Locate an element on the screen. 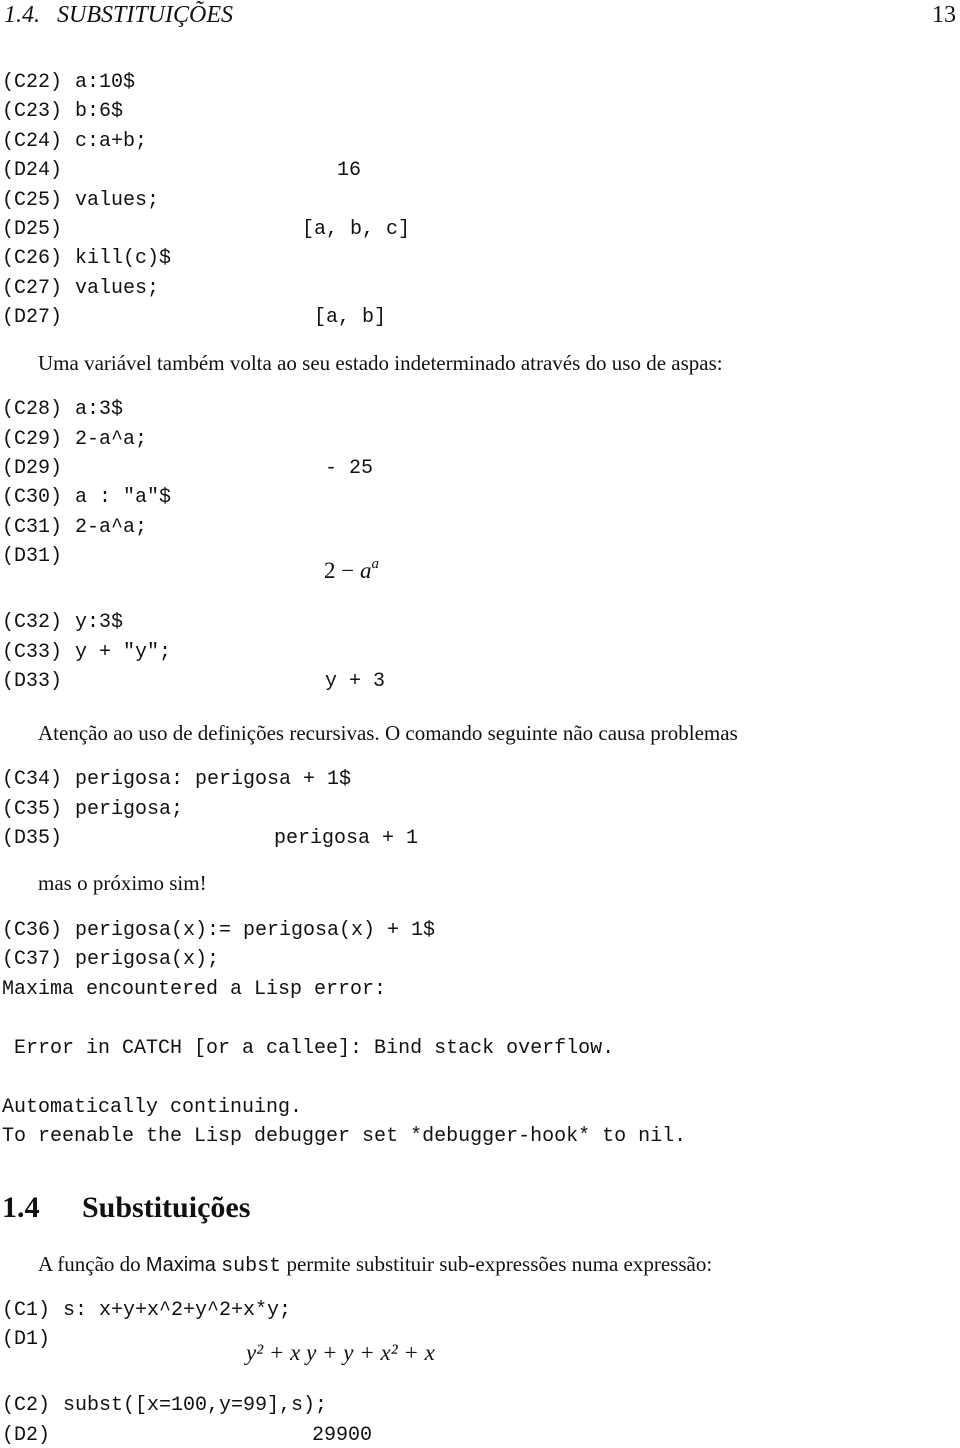 This screenshot has height=1448, width=960. math-exponent: a is located at coordinates (375, 564).